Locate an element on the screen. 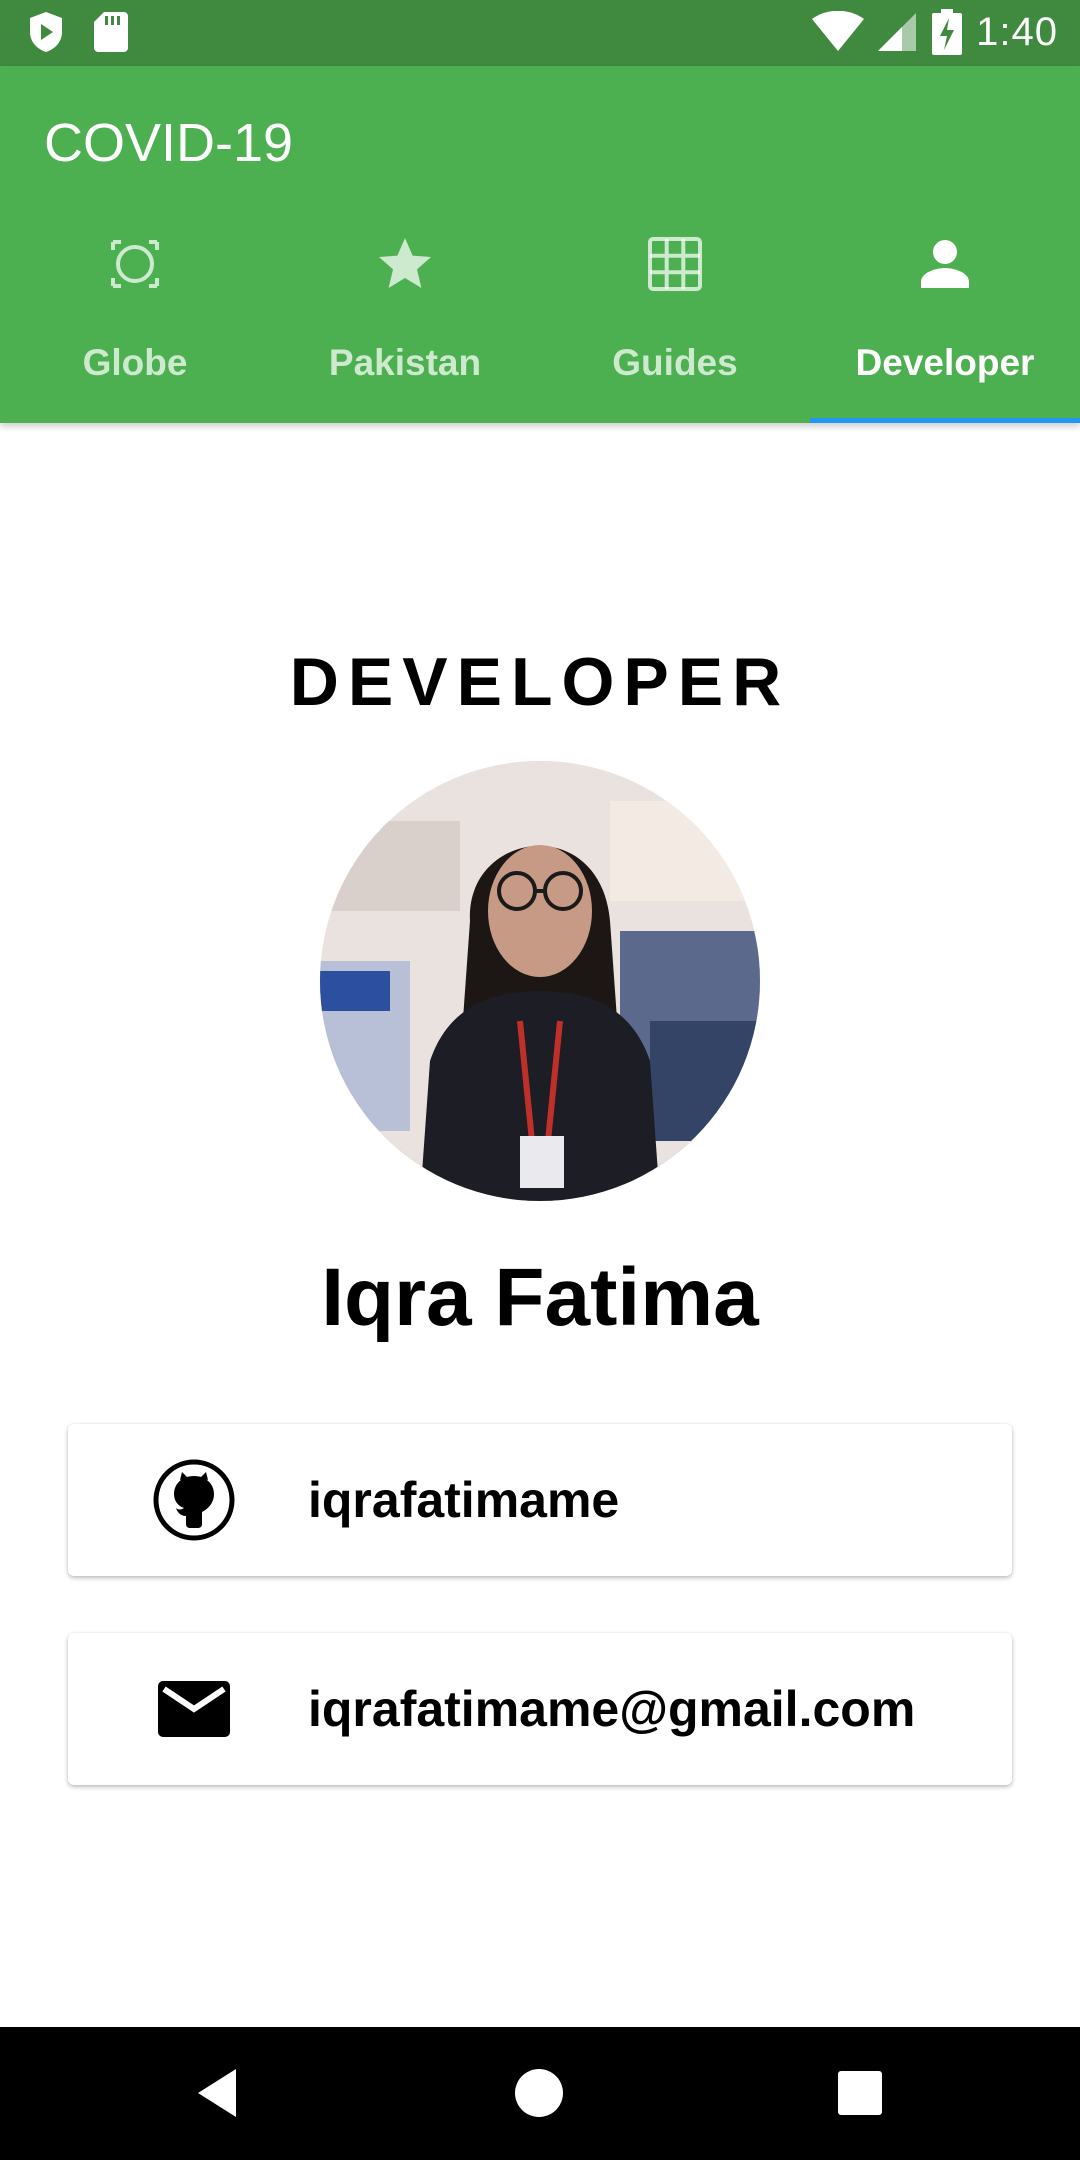  email-card: iqrafatimame@gmail.com is located at coordinates (540, 1709).